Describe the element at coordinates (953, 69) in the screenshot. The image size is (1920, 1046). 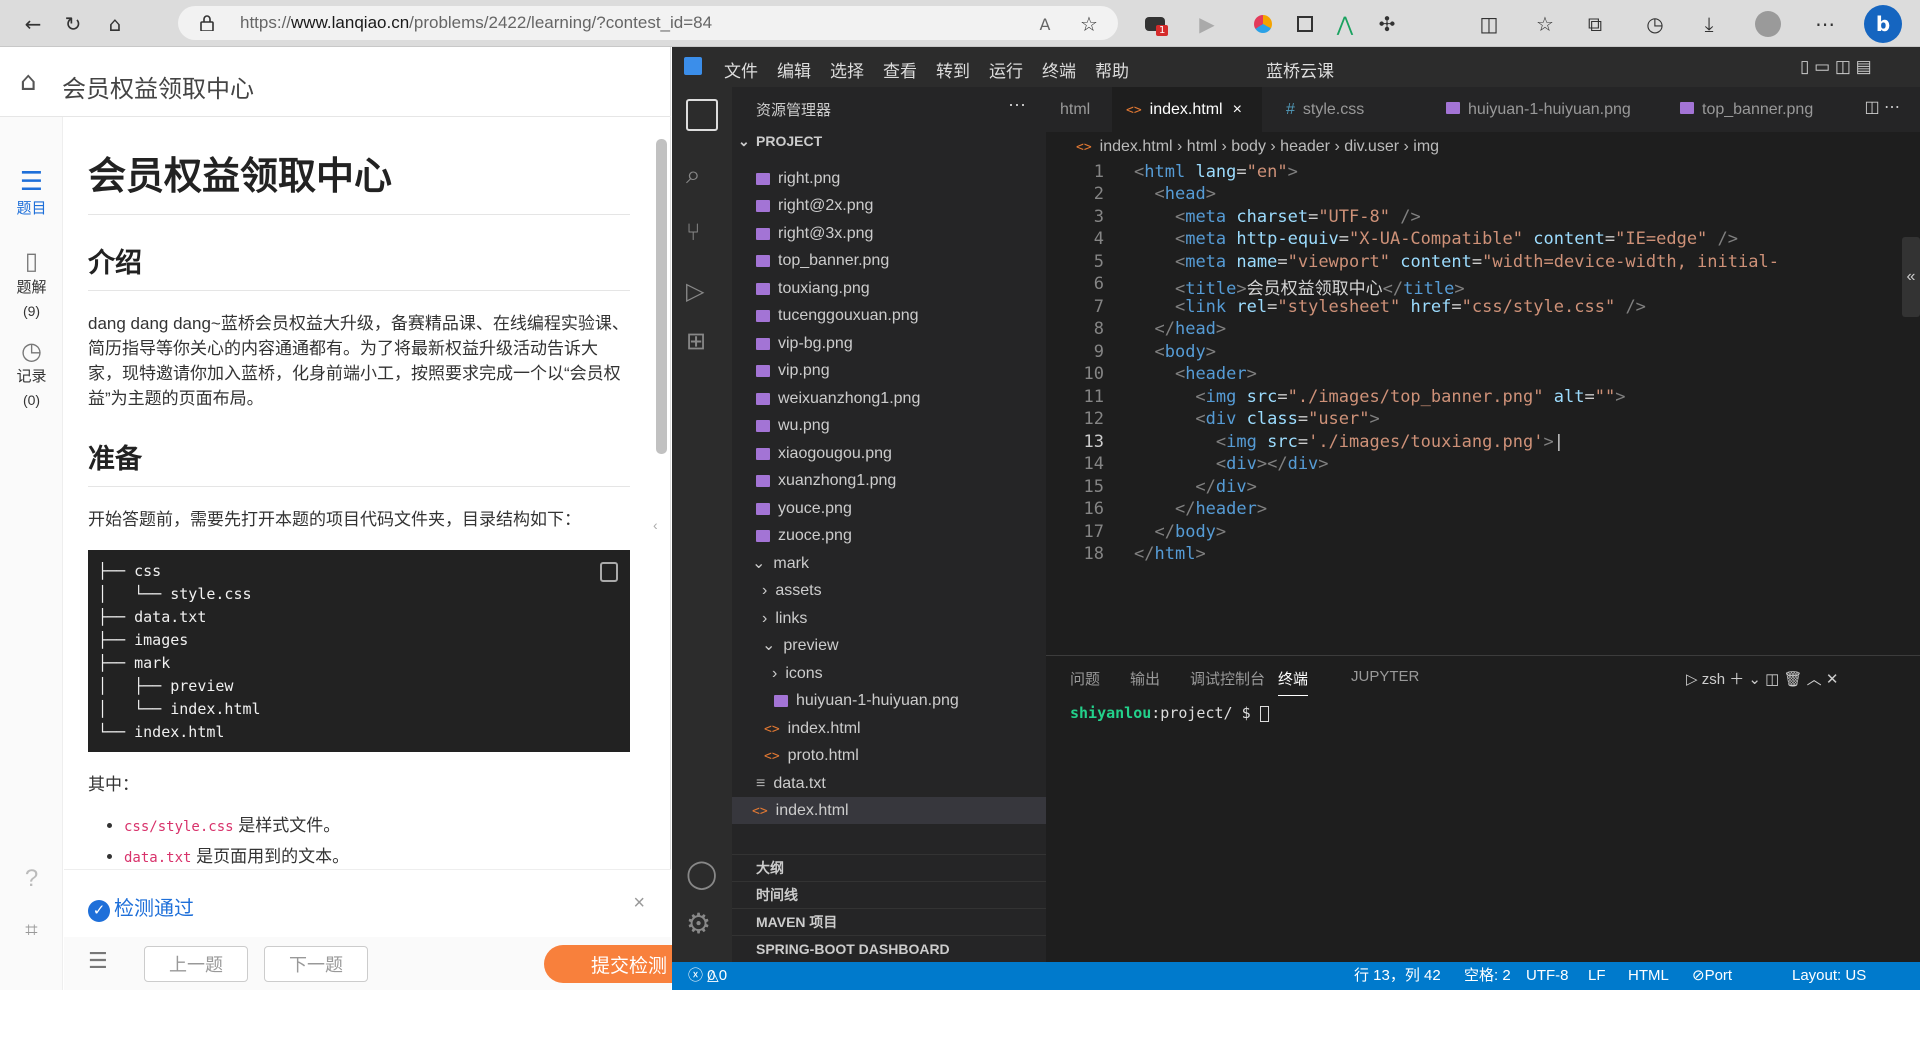
I see `menu-goto: 转到` at that location.